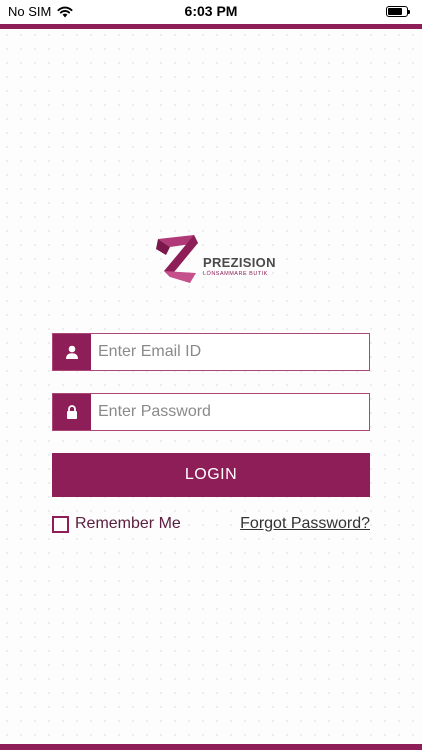 The height and width of the screenshot is (750, 422). I want to click on password-icon-box, so click(72, 412).